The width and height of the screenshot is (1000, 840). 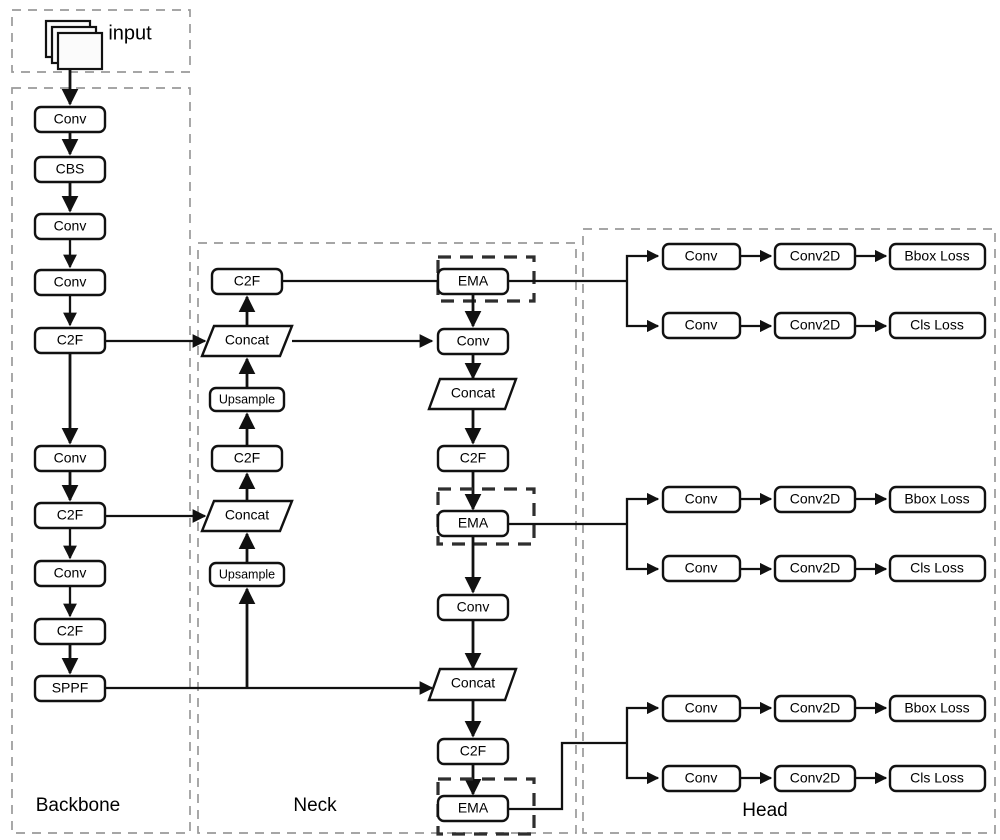 What do you see at coordinates (642, 764) in the screenshot?
I see `edge-head3-trunk-to-cls-conv` at bounding box center [642, 764].